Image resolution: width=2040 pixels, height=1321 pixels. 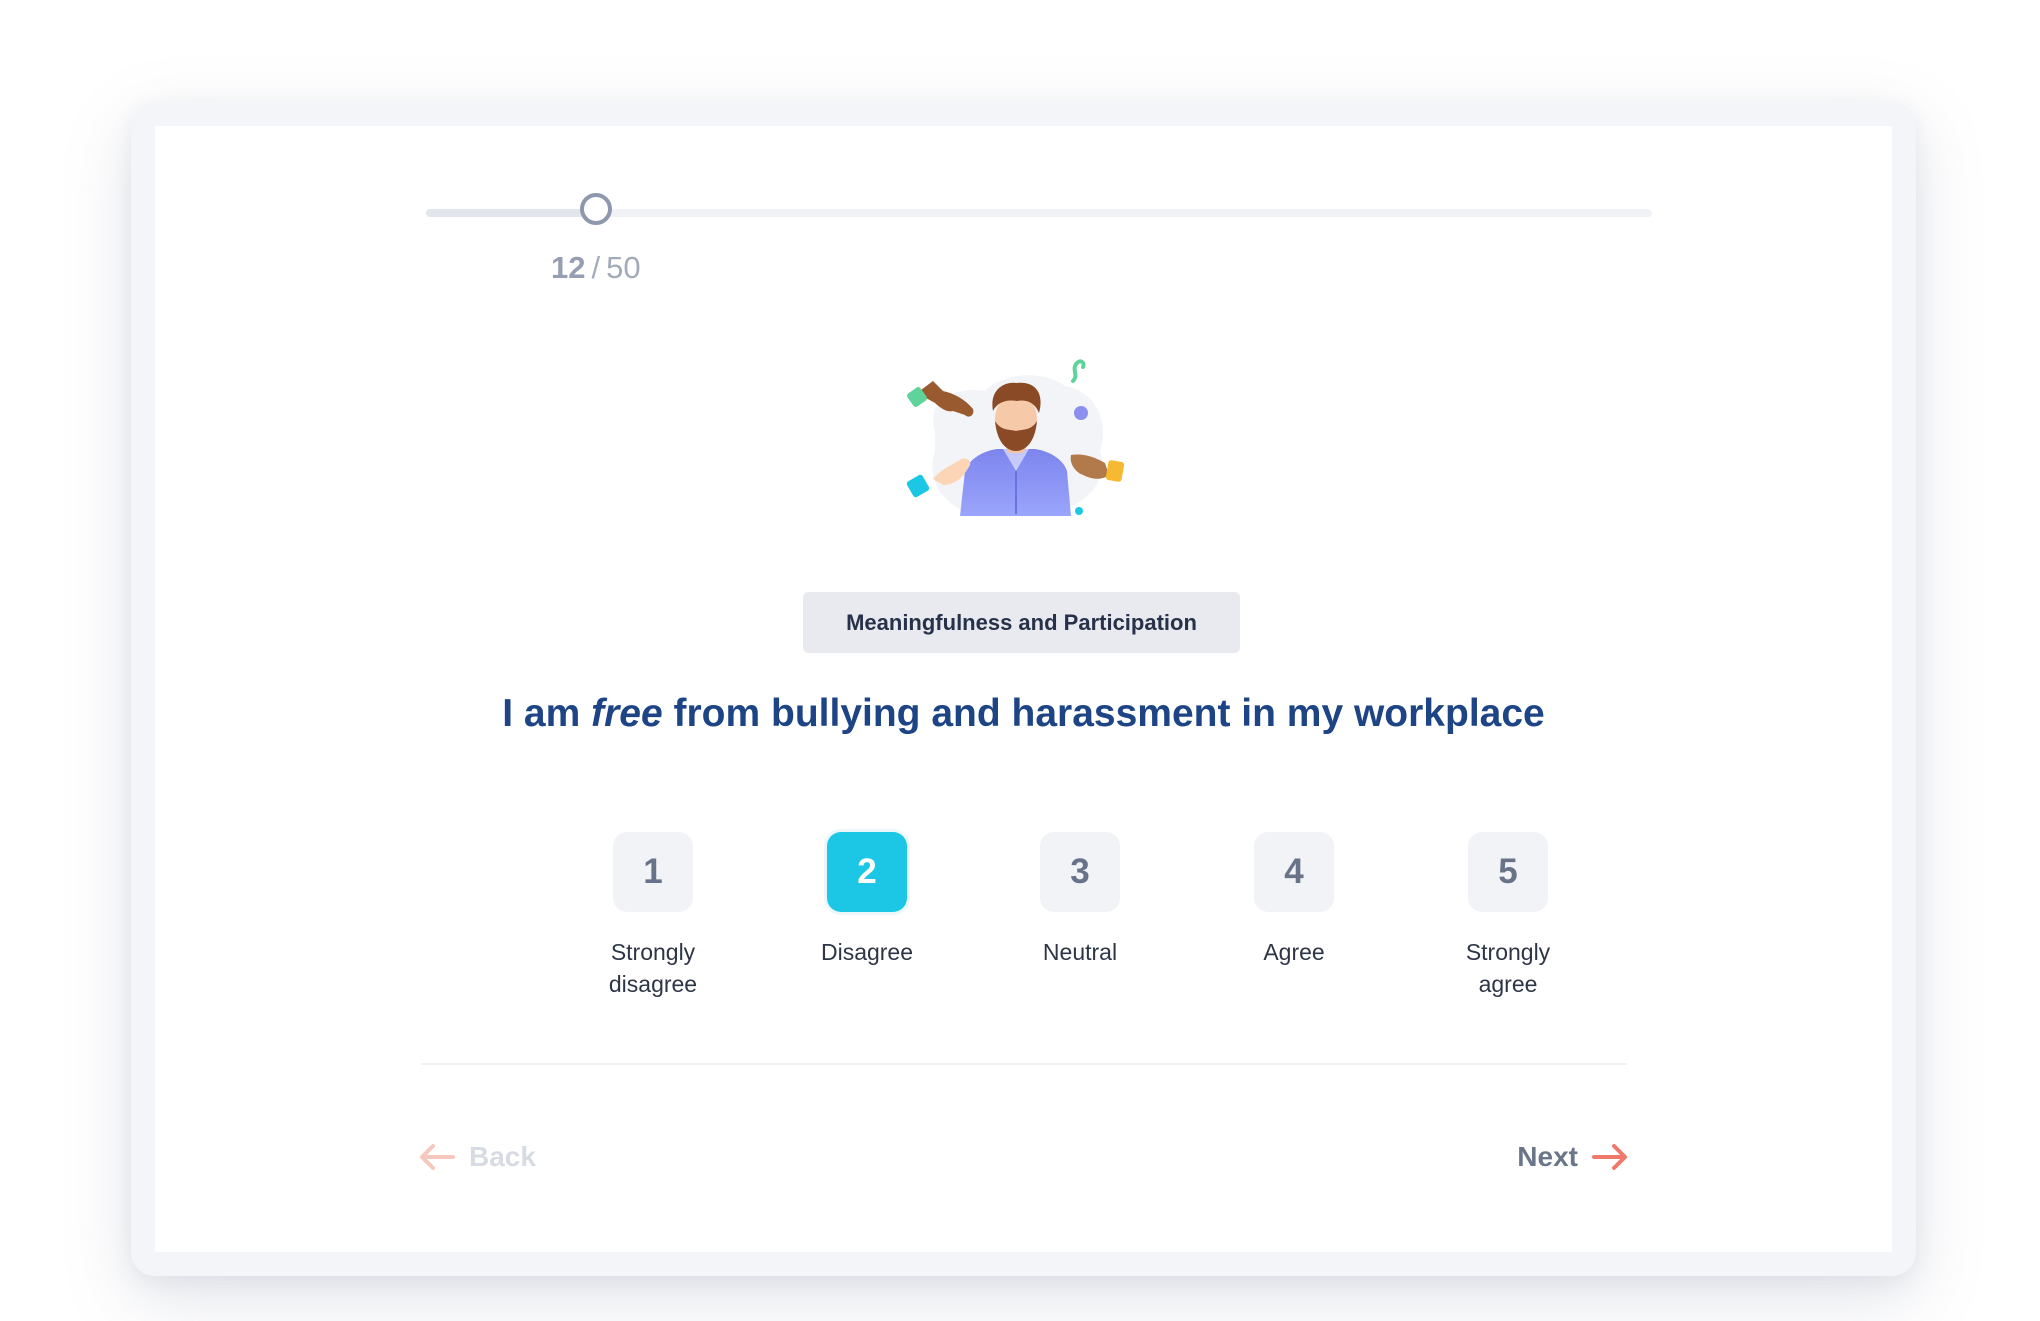 I want to click on question-emphasis: free, so click(x=627, y=713).